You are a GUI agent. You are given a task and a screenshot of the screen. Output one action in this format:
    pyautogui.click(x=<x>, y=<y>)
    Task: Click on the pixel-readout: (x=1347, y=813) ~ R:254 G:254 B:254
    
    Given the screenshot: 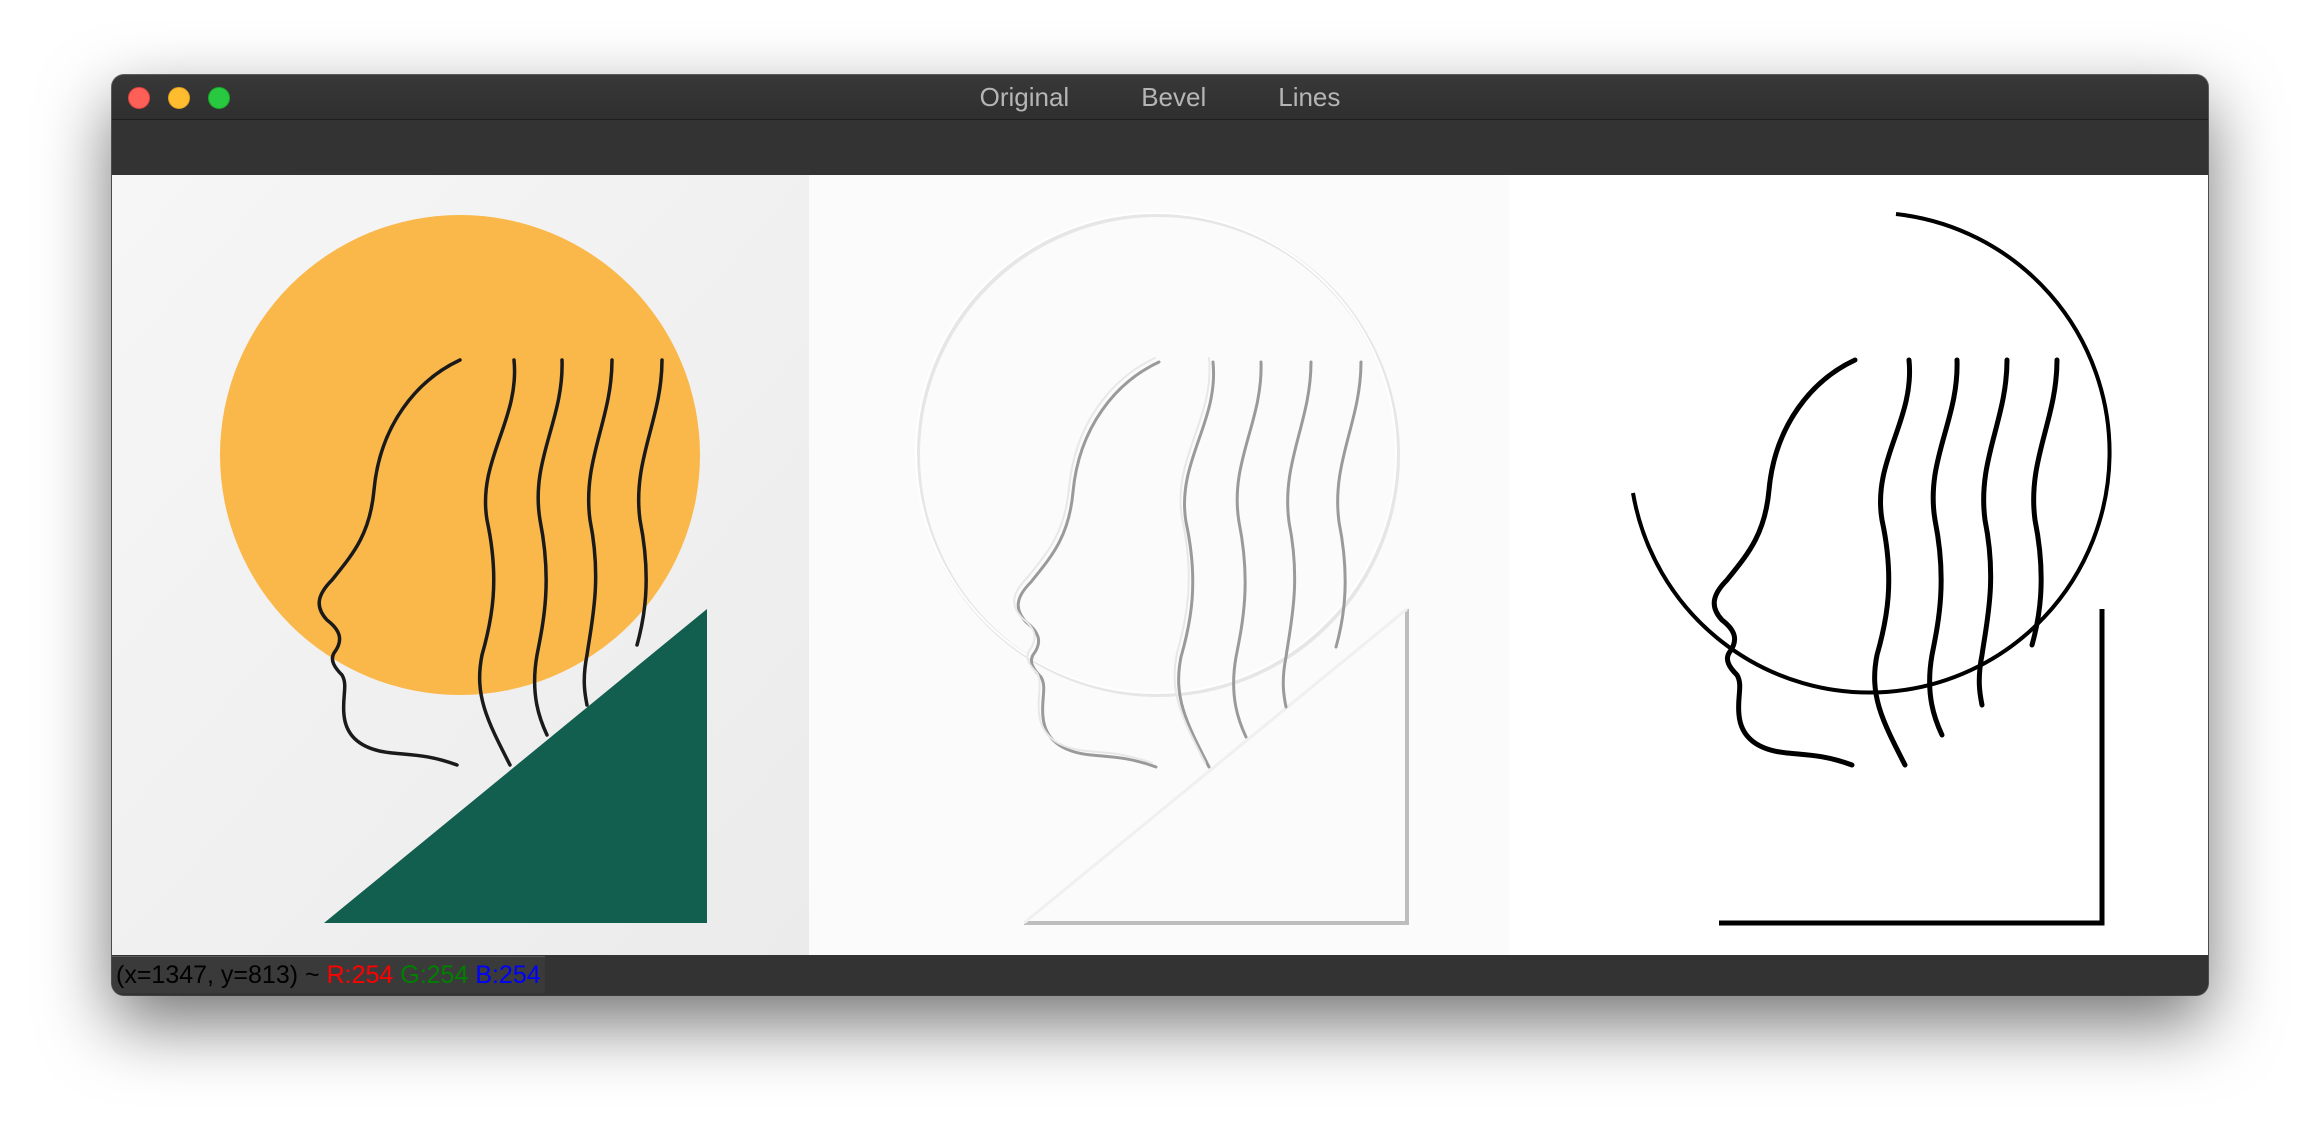 What is the action you would take?
    pyautogui.click(x=328, y=974)
    